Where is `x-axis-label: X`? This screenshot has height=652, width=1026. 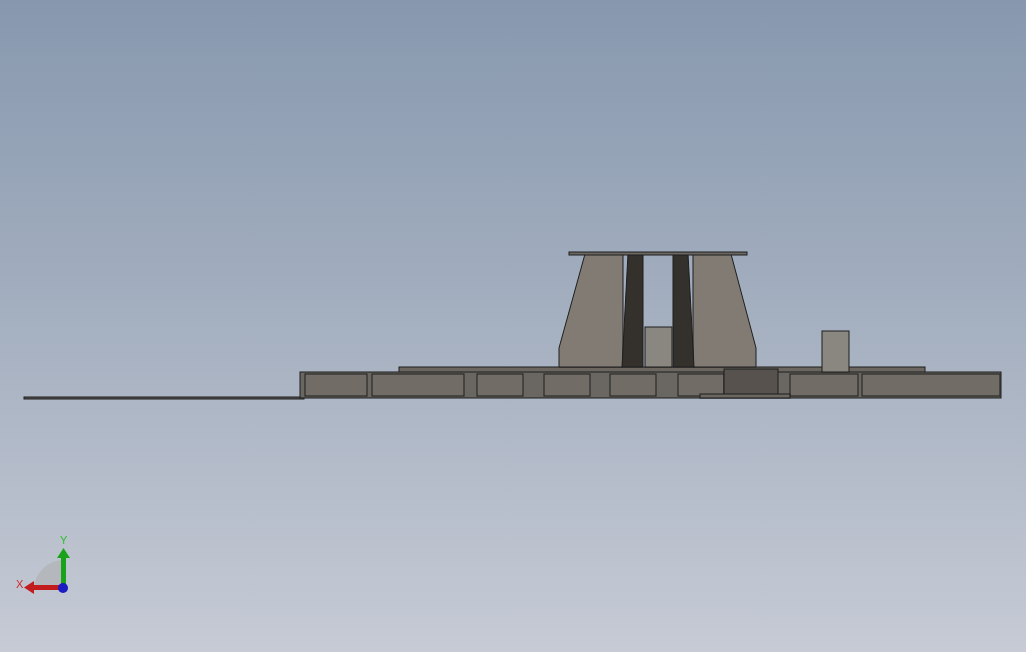 x-axis-label: X is located at coordinates (20, 584).